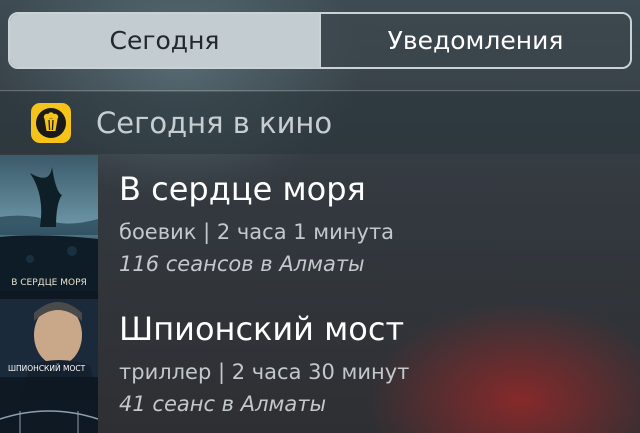 The width and height of the screenshot is (640, 433). Describe the element at coordinates (242, 264) in the screenshot. I see `movie-sessions: 116 сеансов в Алматы` at that location.